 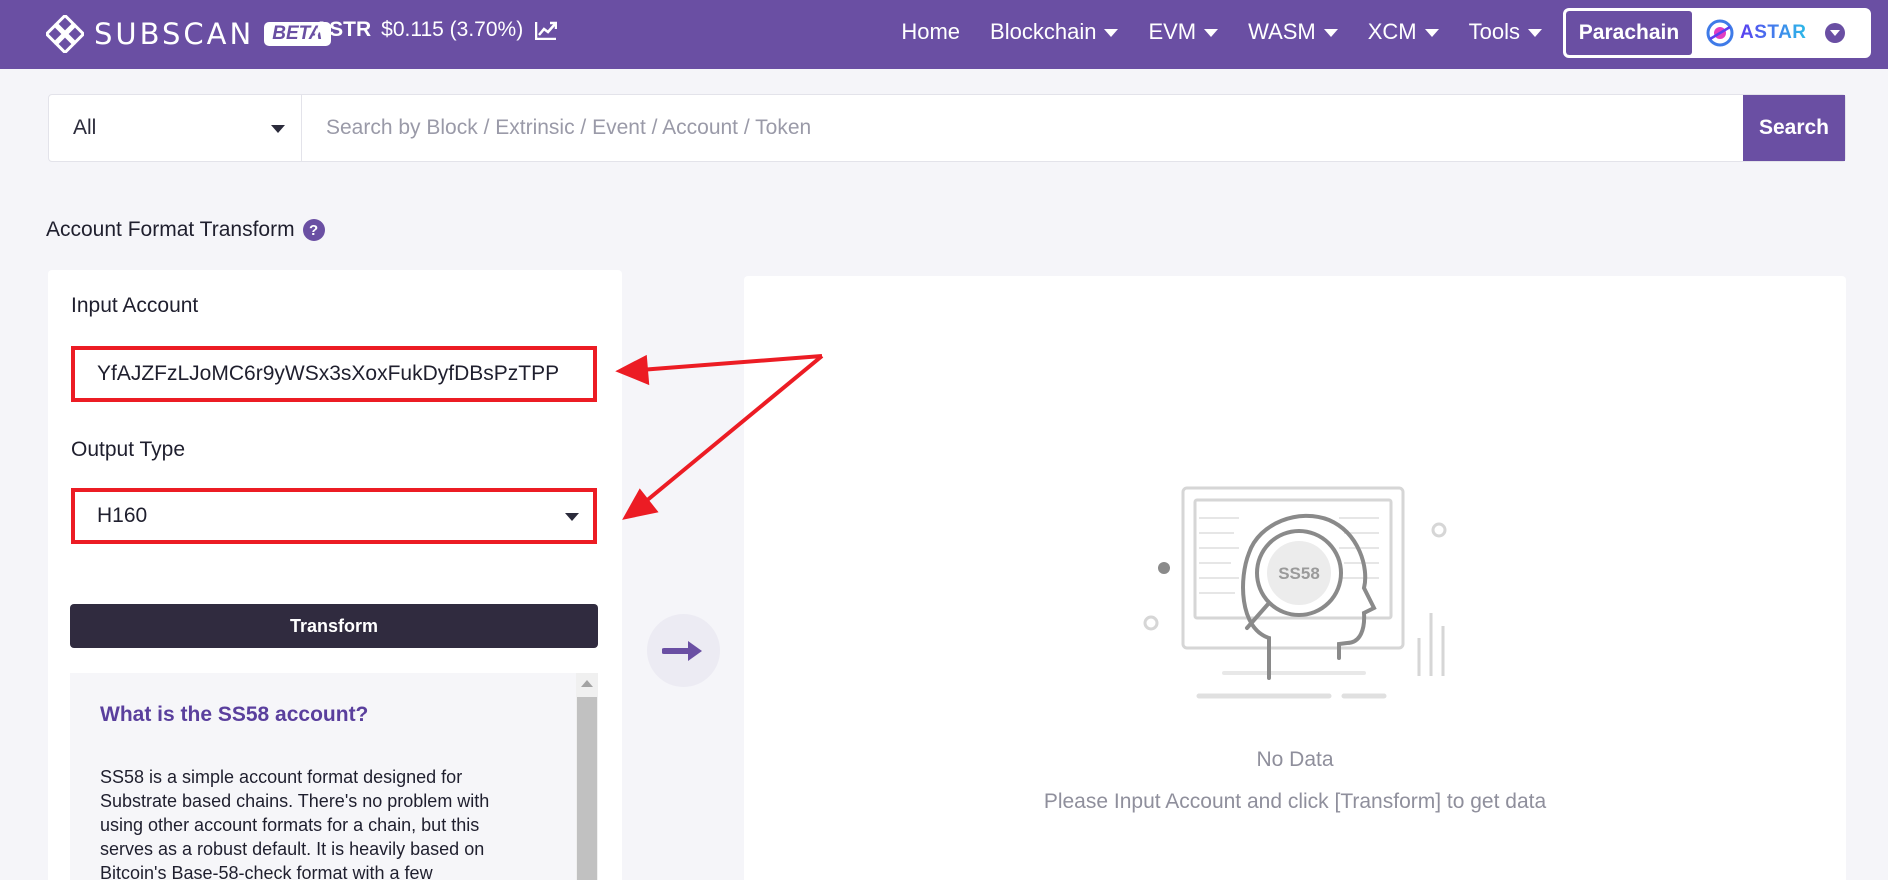 I want to click on no-data-title: No Data, so click(x=1295, y=759).